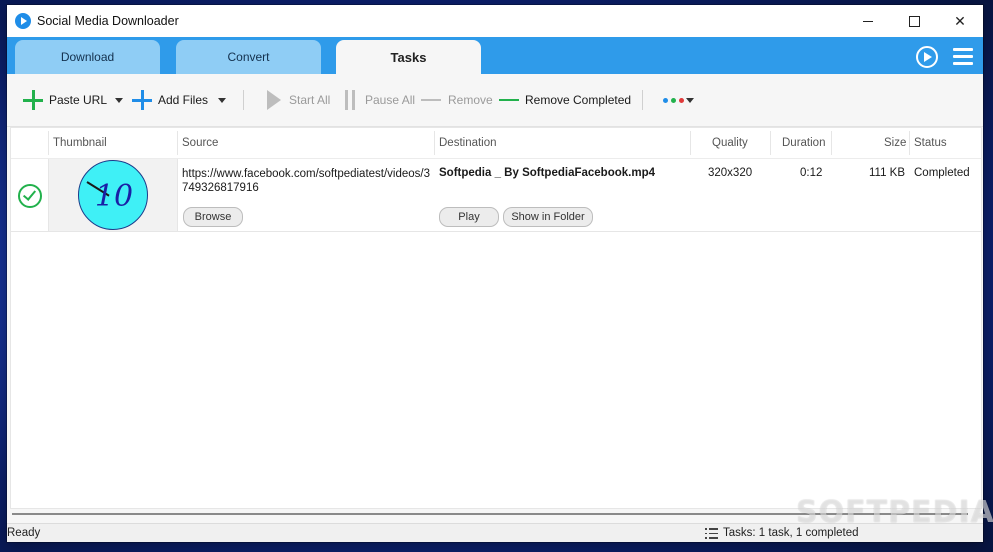 This screenshot has height=552, width=993. What do you see at coordinates (310, 100) in the screenshot?
I see `start-all-label: Start All` at bounding box center [310, 100].